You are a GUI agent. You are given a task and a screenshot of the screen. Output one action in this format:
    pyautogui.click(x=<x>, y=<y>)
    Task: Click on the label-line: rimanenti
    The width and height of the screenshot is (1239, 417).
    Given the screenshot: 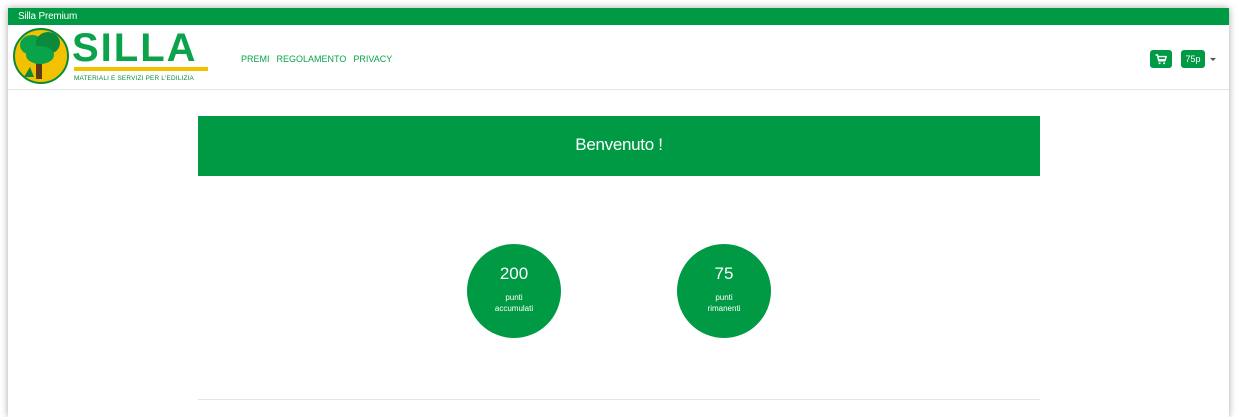 What is the action you would take?
    pyautogui.click(x=724, y=308)
    